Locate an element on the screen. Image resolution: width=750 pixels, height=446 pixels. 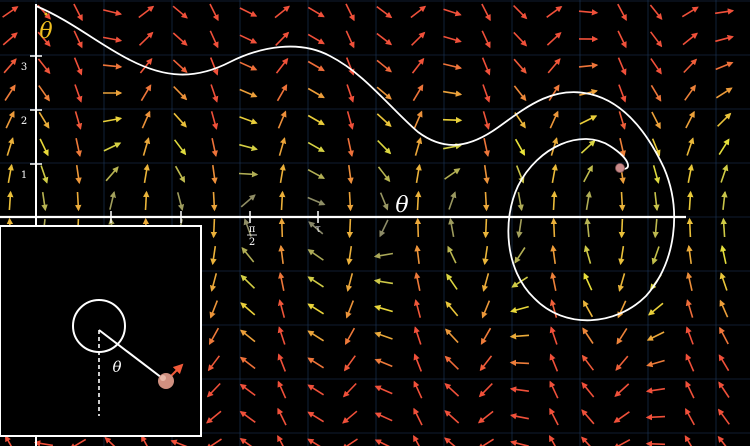
svg-text: 2 is located at coordinates (252, 242).